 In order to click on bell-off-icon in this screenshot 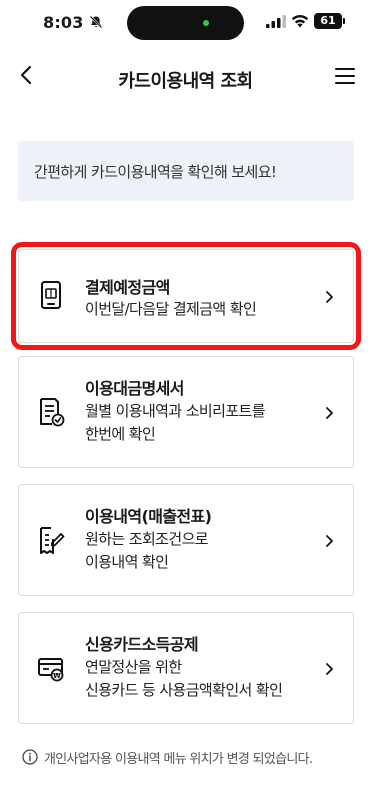, I will do `click(96, 22)`.